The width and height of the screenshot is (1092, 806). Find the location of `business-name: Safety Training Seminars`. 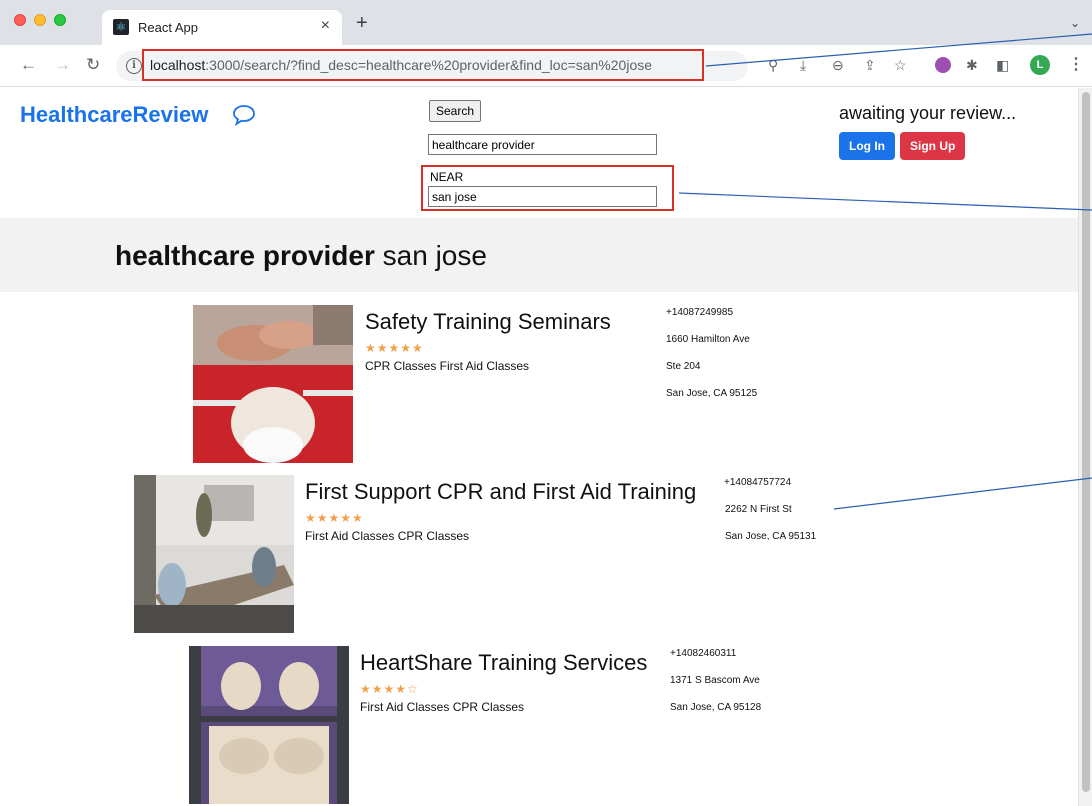

business-name: Safety Training Seminars is located at coordinates (488, 322).